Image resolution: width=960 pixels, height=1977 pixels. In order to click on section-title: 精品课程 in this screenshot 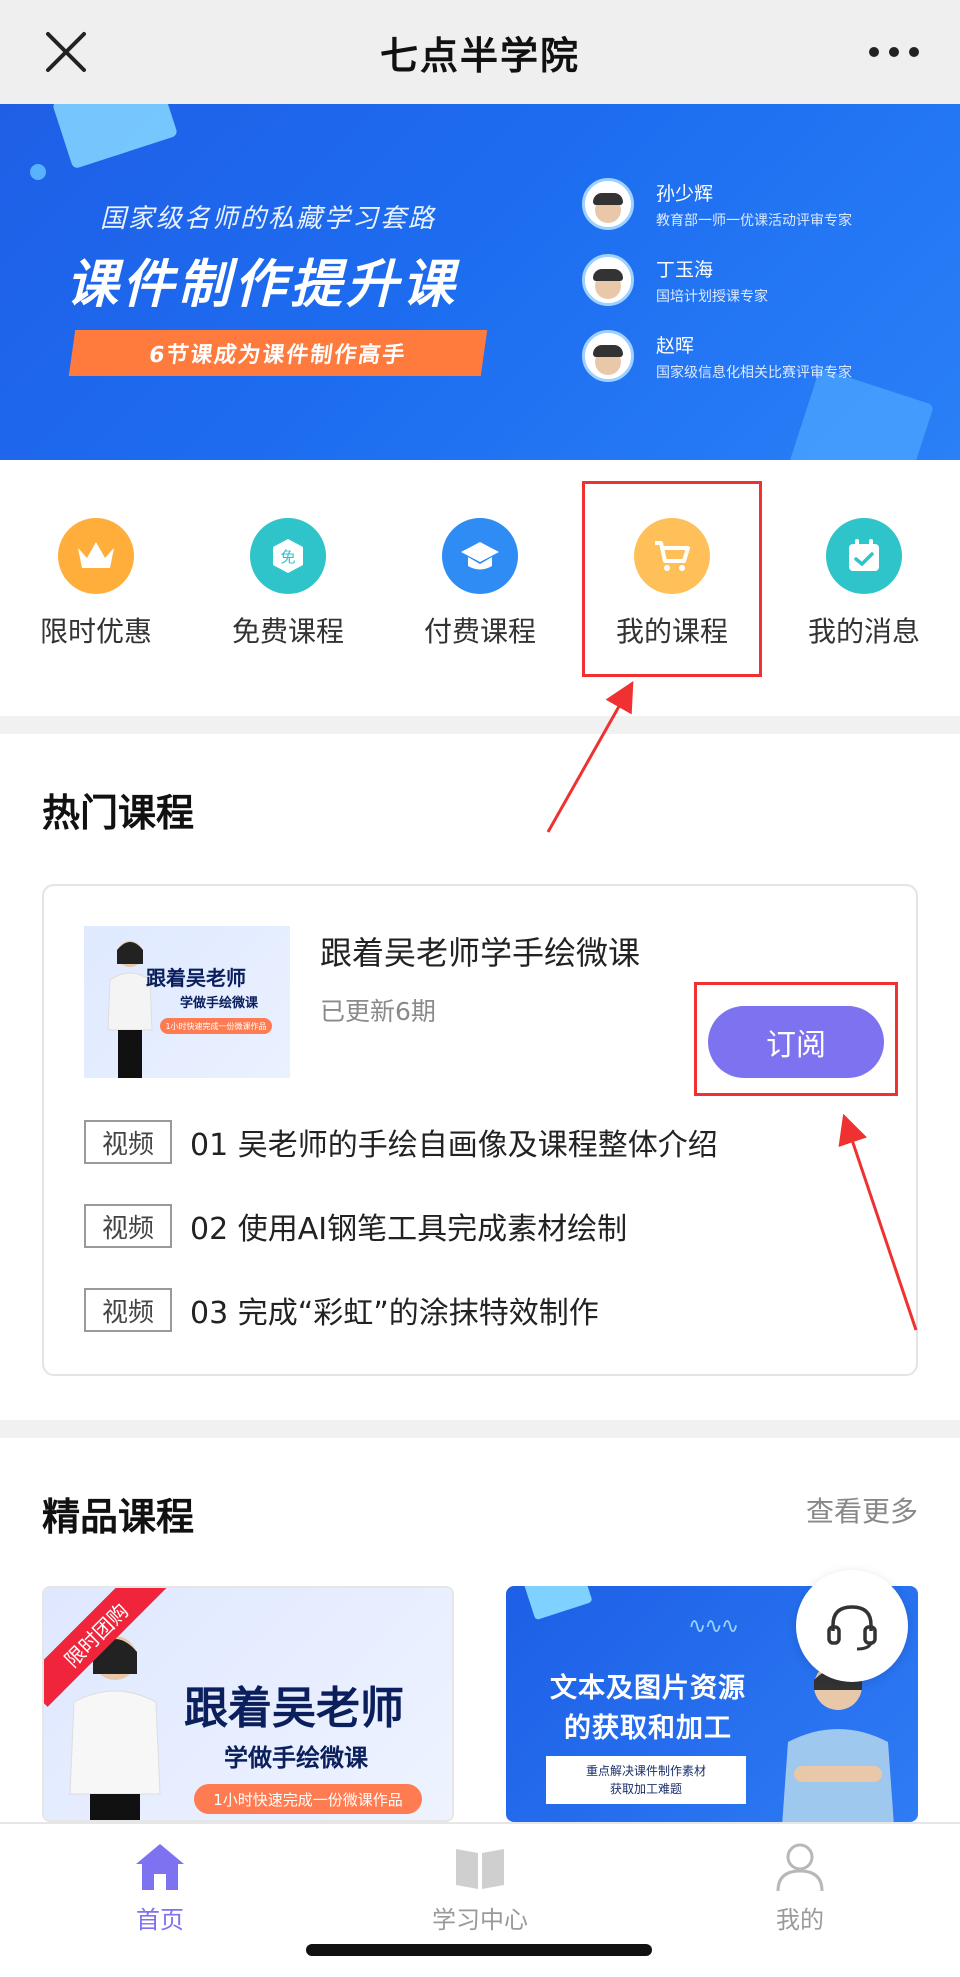, I will do `click(118, 1517)`.